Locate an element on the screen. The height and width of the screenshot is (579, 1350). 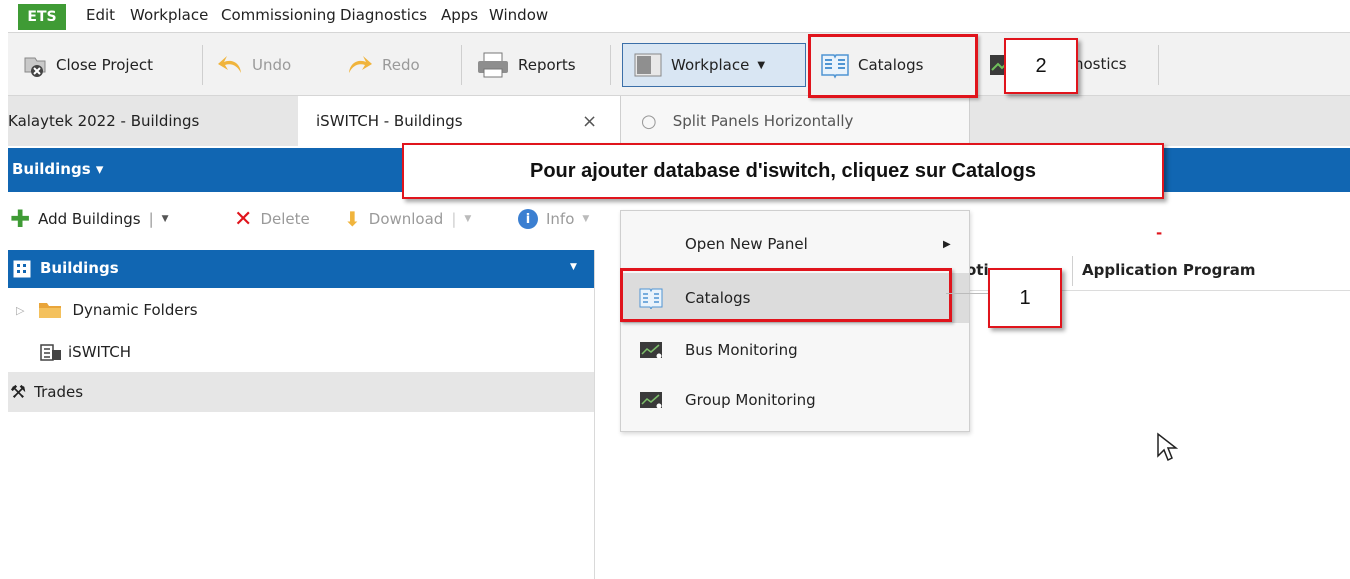
info-button: i Info ▼ is located at coordinates (553, 219).